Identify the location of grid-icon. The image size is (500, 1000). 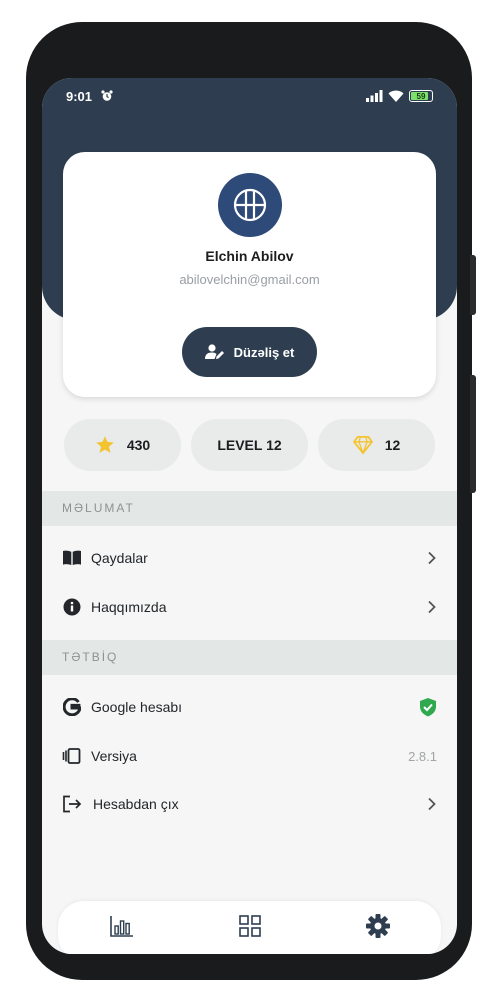
(250, 926).